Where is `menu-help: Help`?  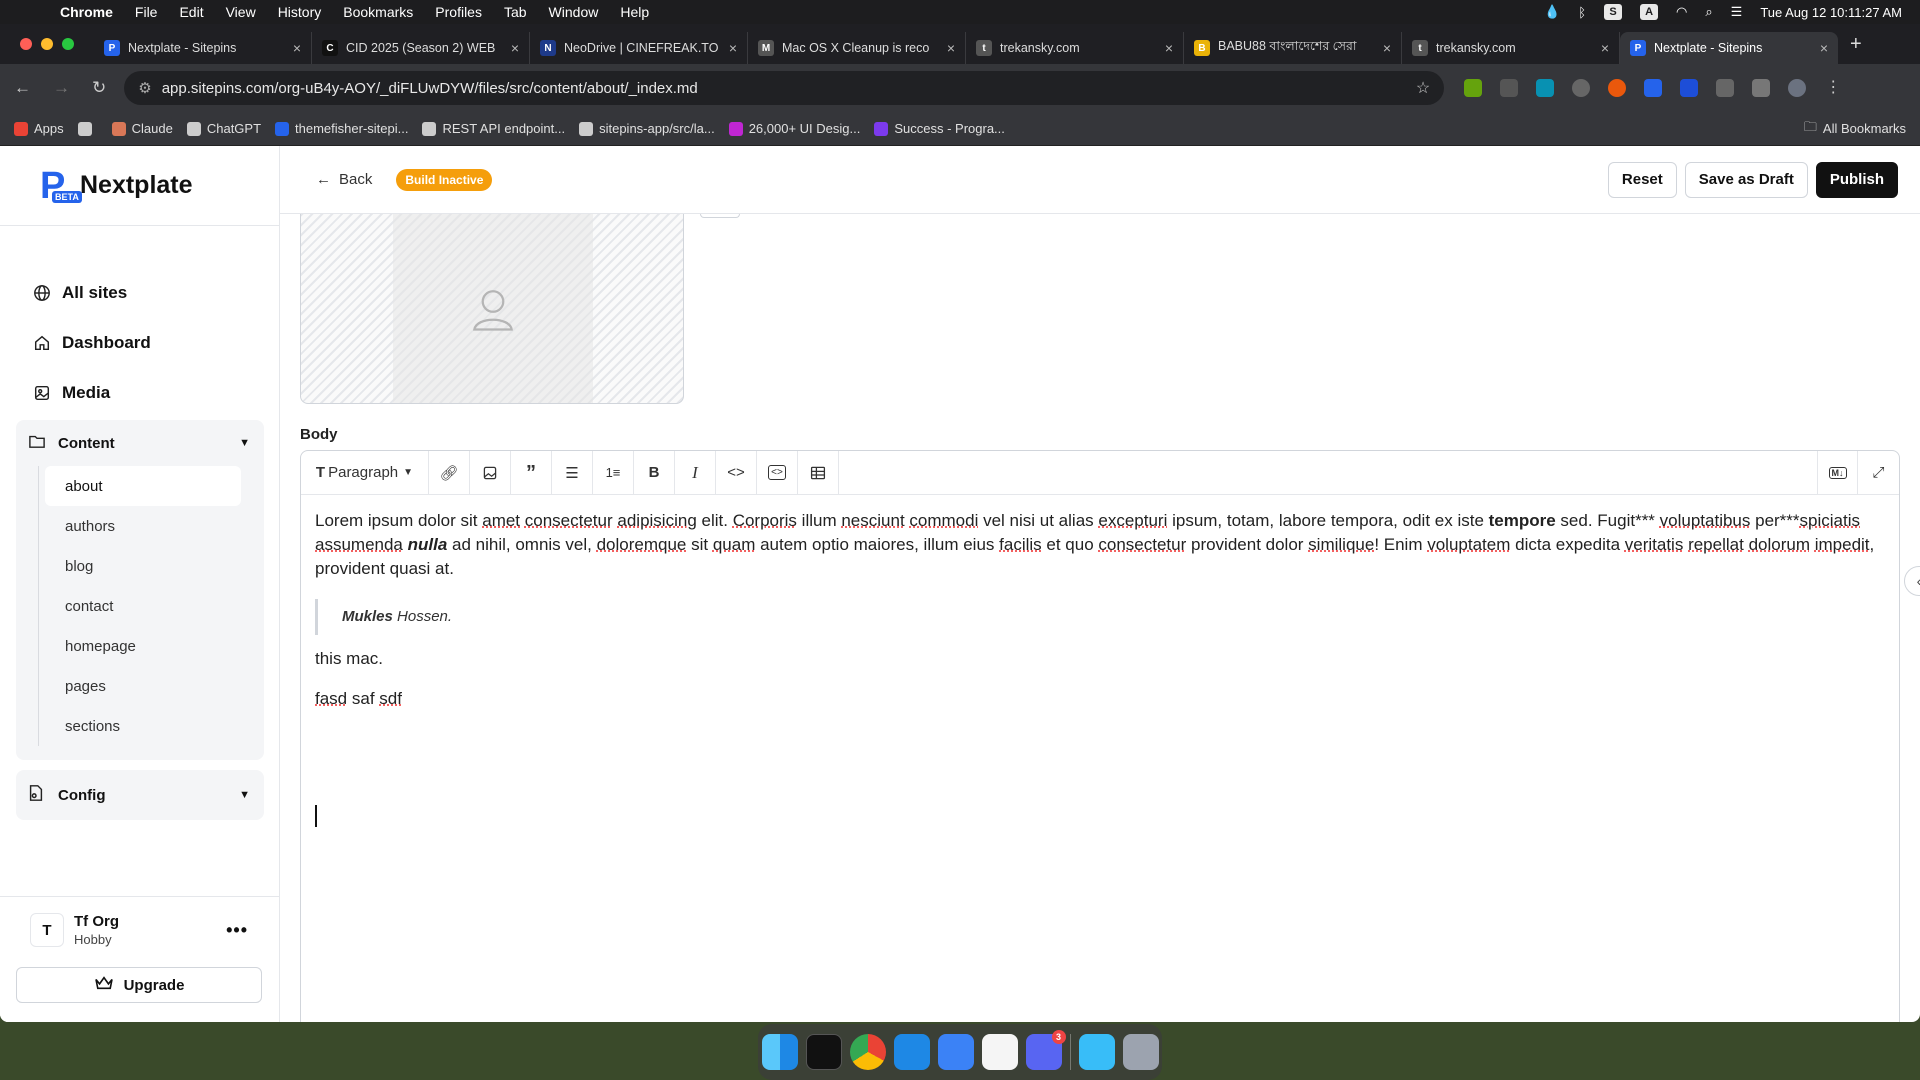
menu-help: Help is located at coordinates (634, 12).